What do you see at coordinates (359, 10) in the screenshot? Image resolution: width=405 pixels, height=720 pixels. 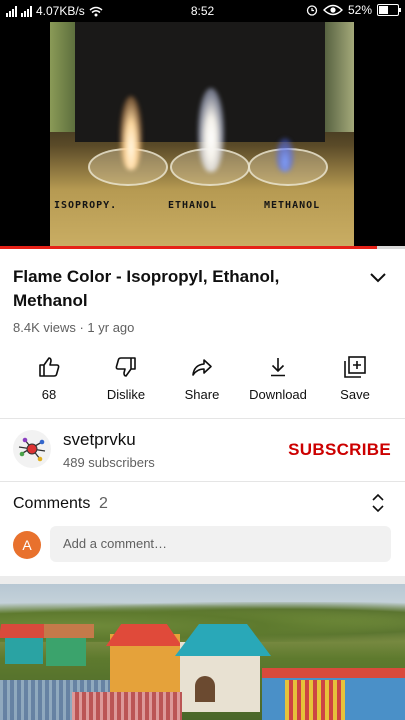 I see `battery-percent: 52%` at bounding box center [359, 10].